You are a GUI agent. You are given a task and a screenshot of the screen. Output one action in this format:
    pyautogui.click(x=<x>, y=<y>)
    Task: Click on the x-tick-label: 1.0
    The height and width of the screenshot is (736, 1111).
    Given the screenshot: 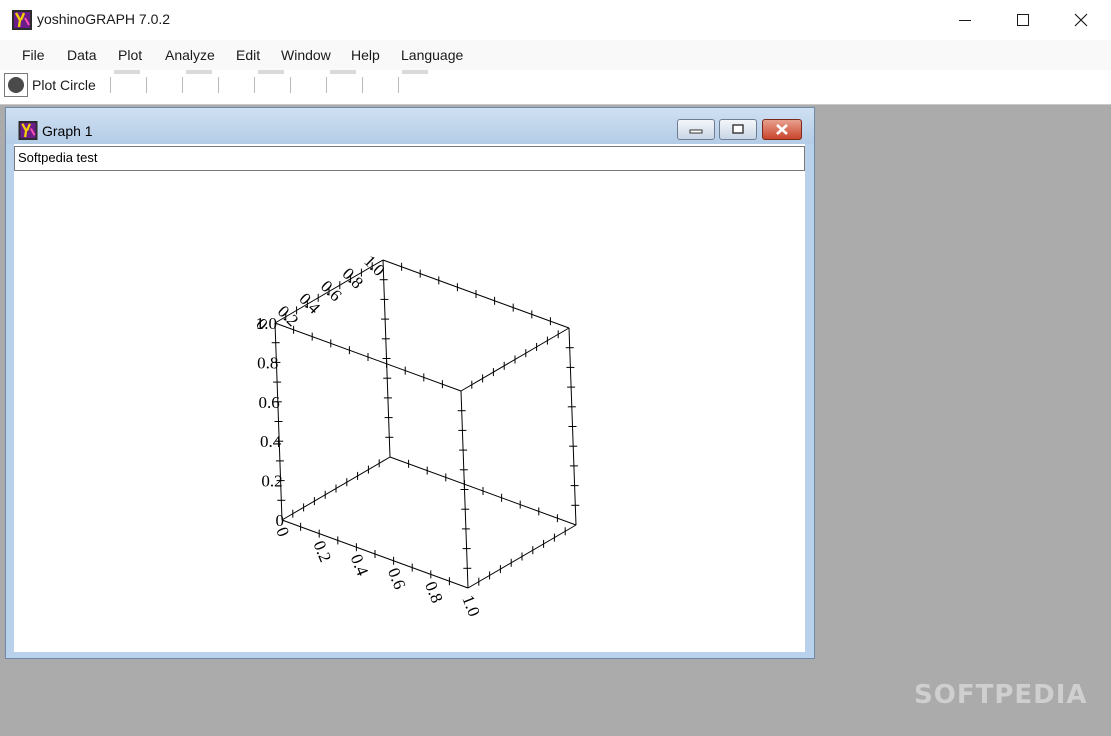 What is the action you would take?
    pyautogui.click(x=471, y=605)
    